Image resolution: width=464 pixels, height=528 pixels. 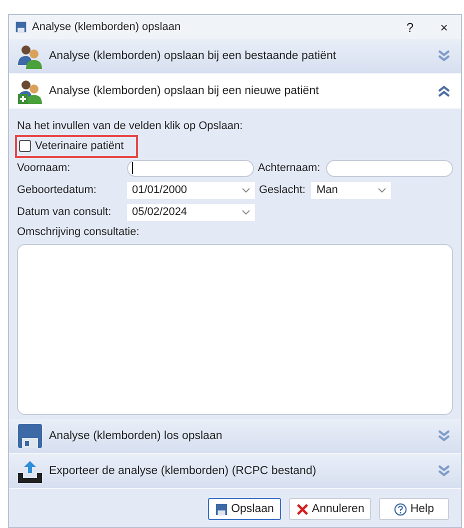 I want to click on field-label: Voornaam:, so click(x=44, y=168).